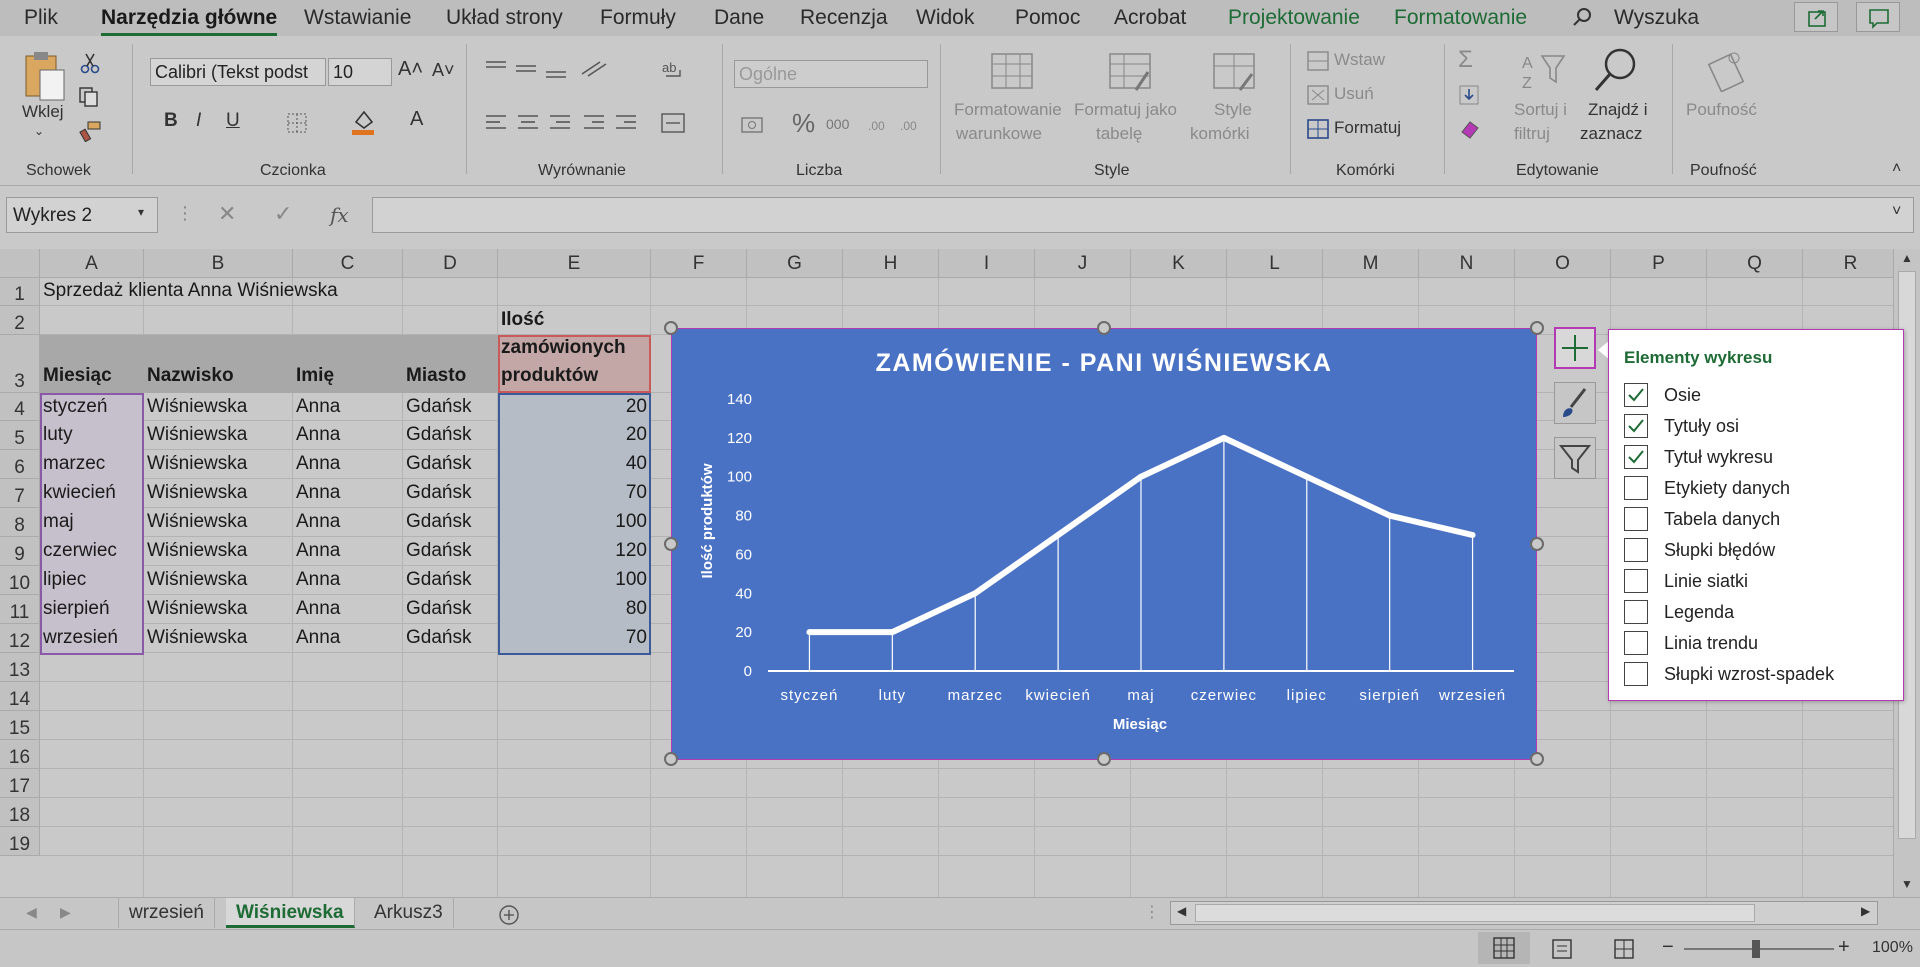 The height and width of the screenshot is (967, 1920). What do you see at coordinates (82, 215) in the screenshot?
I see `name-box: Wykres 2` at bounding box center [82, 215].